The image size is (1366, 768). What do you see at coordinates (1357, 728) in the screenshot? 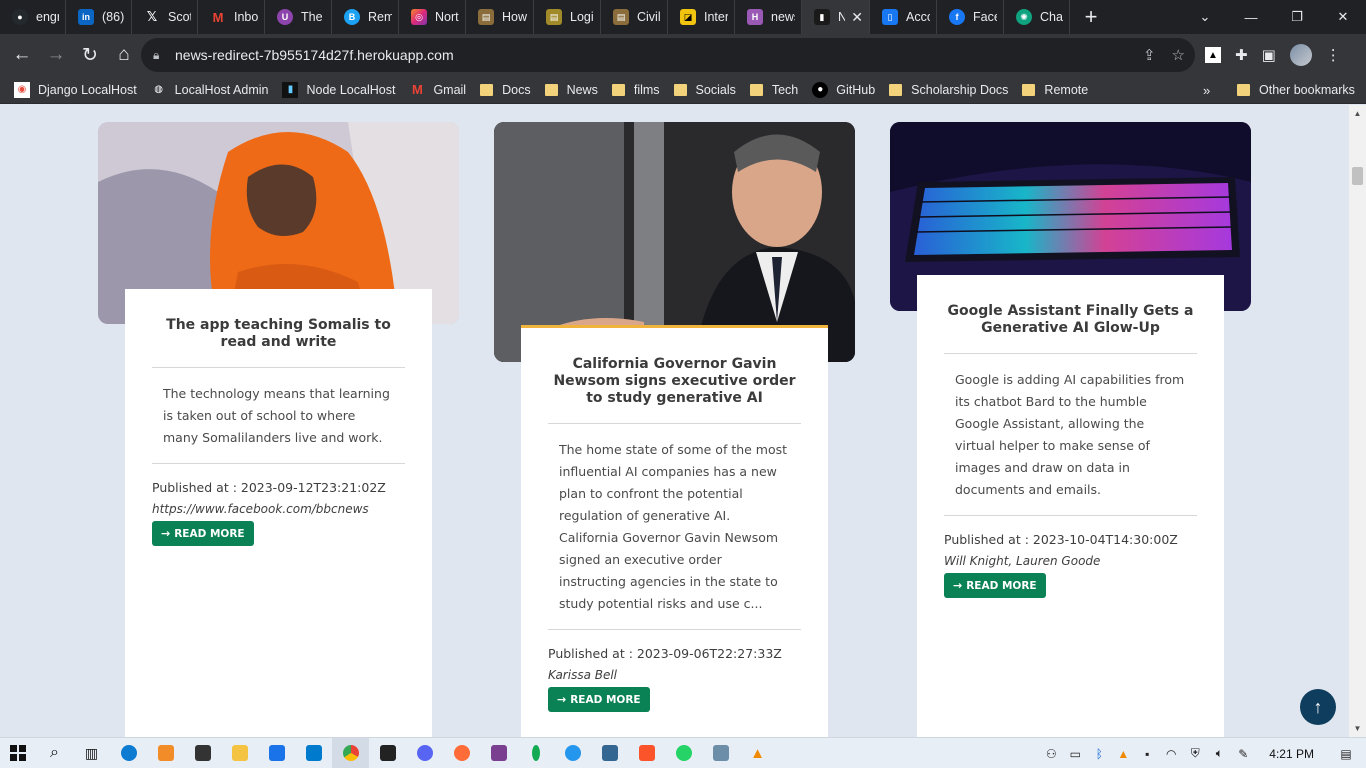
I see `scroll-down-arrow-icon: ▼` at bounding box center [1357, 728].